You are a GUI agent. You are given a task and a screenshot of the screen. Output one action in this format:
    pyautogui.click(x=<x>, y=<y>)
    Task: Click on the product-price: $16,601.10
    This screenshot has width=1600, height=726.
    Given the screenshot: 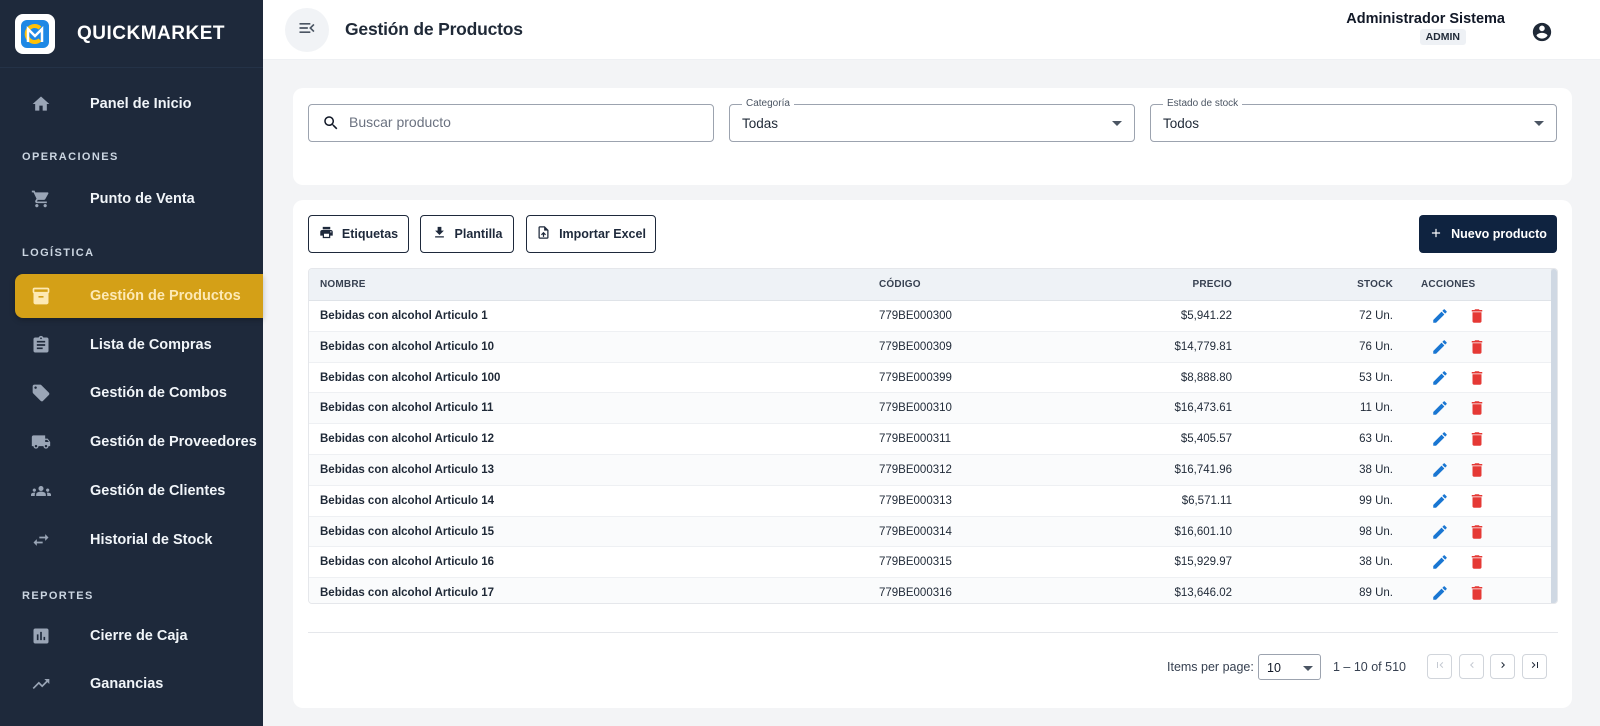 What is the action you would take?
    pyautogui.click(x=1203, y=531)
    